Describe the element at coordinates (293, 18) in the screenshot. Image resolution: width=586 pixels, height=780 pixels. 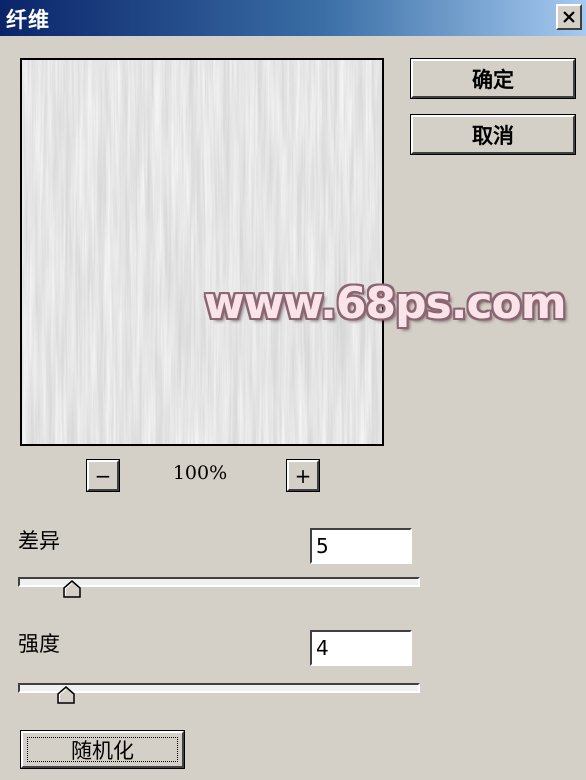
I see `title-bar: 纤维` at that location.